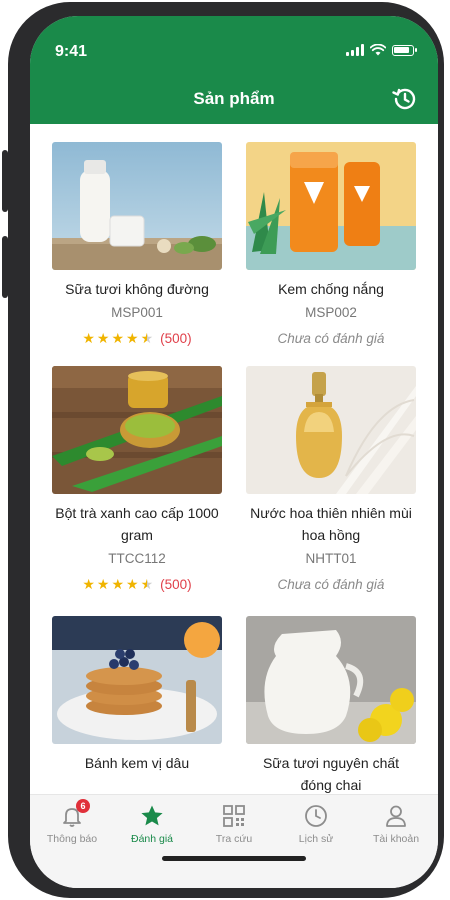 The image size is (450, 900). I want to click on product-name: Nước hoa thiên nhiên mùi hoa hồng, so click(331, 524).